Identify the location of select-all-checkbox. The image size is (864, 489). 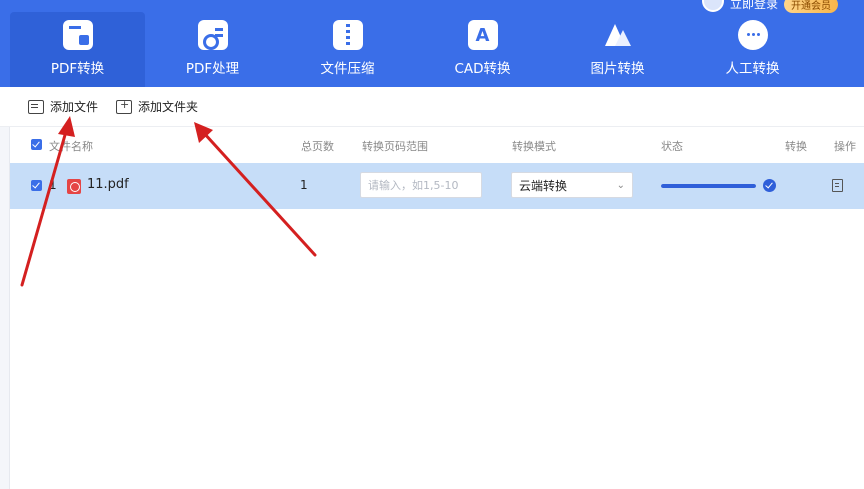
(36, 144).